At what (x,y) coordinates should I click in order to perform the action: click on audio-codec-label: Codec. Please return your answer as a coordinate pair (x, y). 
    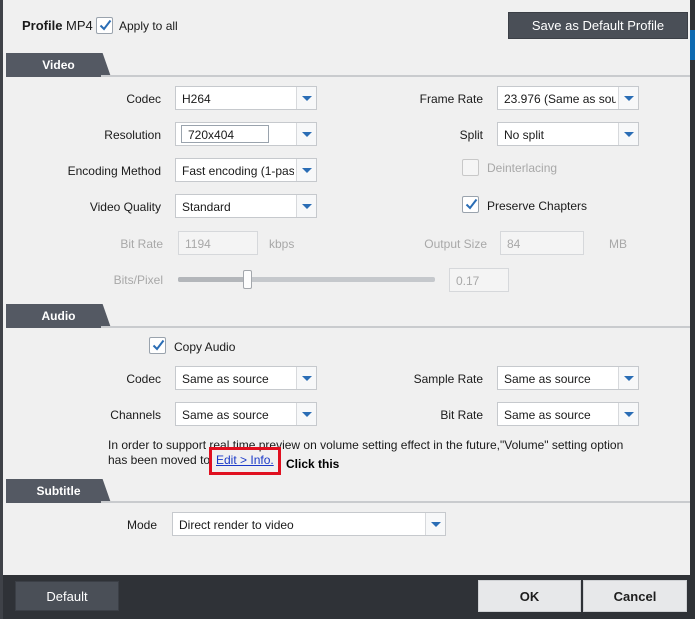
    Looking at the image, I should click on (143, 379).